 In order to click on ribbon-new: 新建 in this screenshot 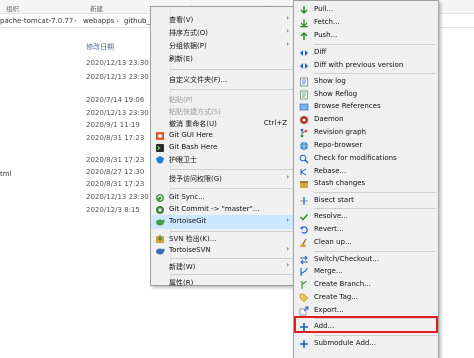, I will do `click(96, 8)`.